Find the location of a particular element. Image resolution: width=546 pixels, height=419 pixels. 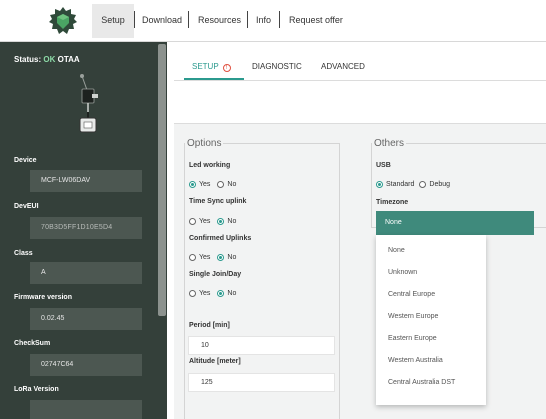

confirmed-uplinks-label: Confirmed Uplinks is located at coordinates (220, 238).